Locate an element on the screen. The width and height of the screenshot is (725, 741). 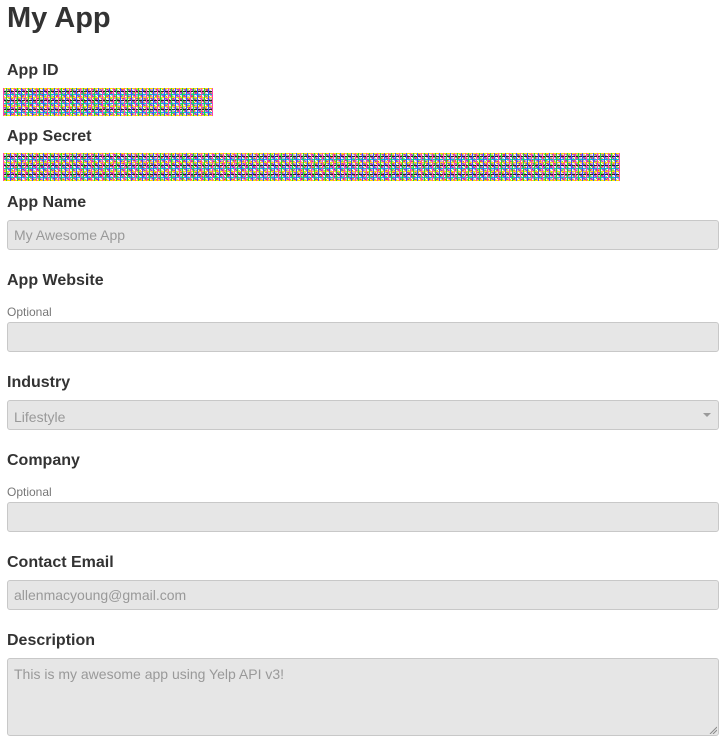
industry-label: Industry is located at coordinates (39, 382).